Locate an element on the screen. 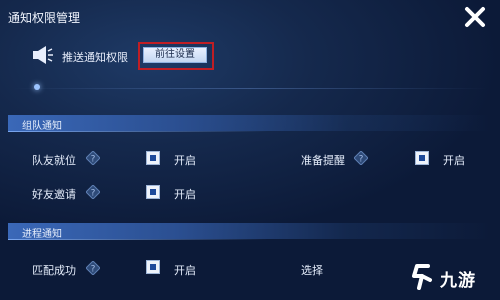 The height and width of the screenshot is (300, 500). speaker-icon is located at coordinates (43, 55).